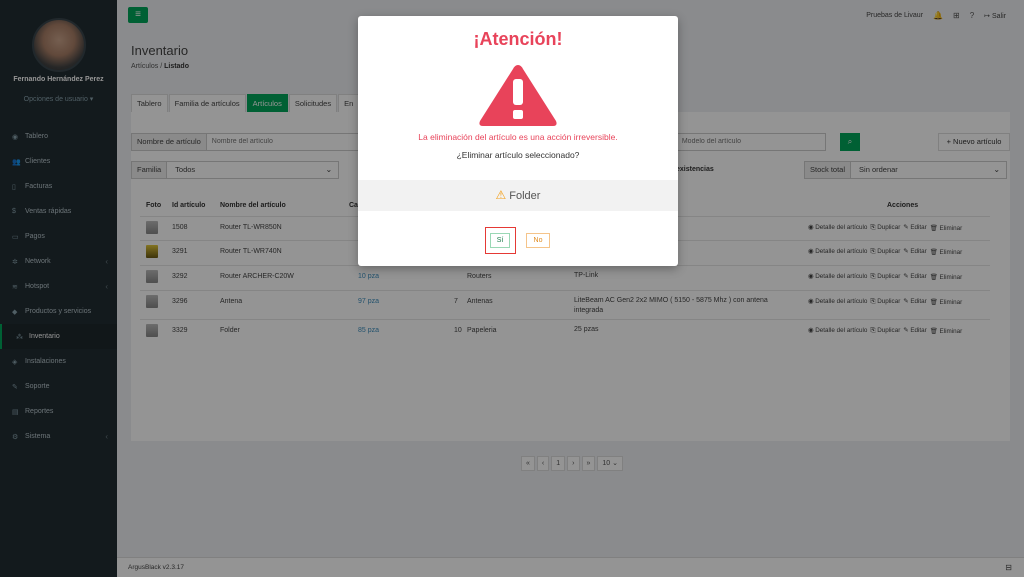 The width and height of the screenshot is (1024, 577). I want to click on modal-item-band: ⚠ Folder, so click(518, 195).